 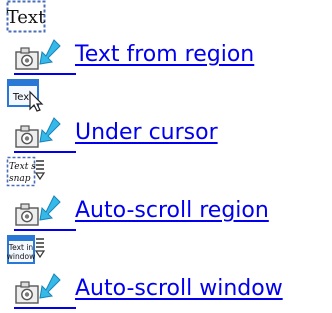 What do you see at coordinates (146, 133) in the screenshot?
I see `under-cursor-link: Under cursor` at bounding box center [146, 133].